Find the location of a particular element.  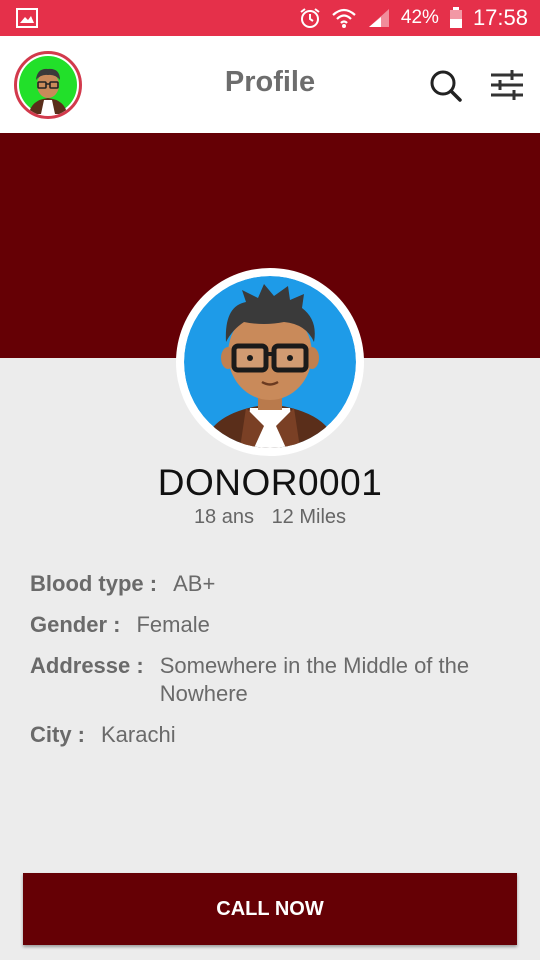

donor-age: 18 ans is located at coordinates (223, 517).